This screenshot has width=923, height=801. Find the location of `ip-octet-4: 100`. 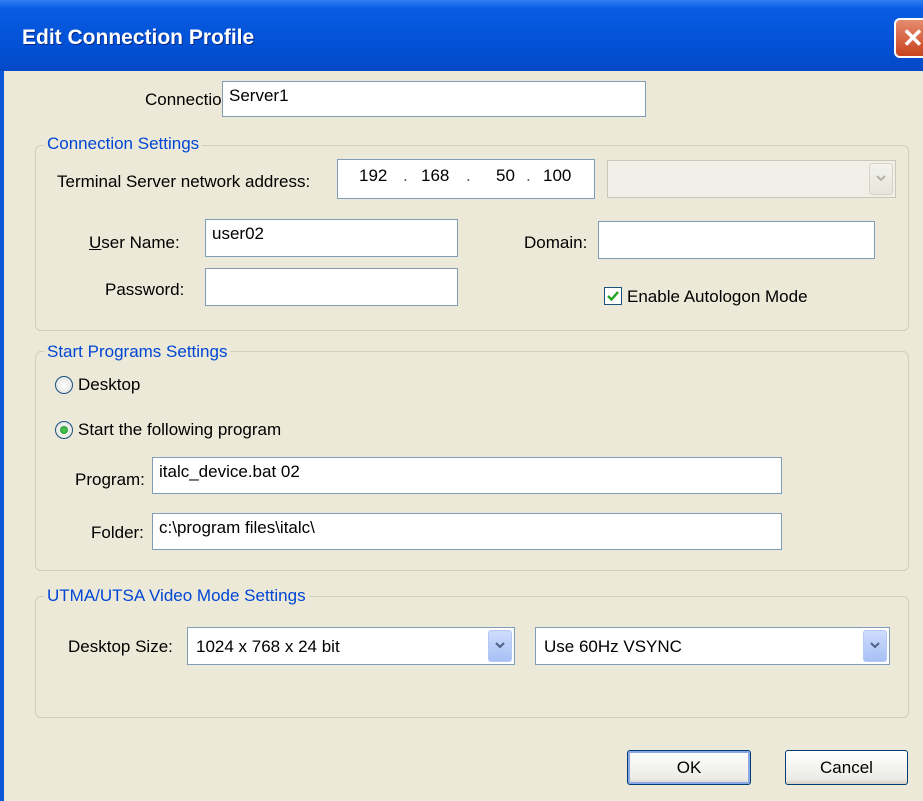

ip-octet-4: 100 is located at coordinates (557, 176).